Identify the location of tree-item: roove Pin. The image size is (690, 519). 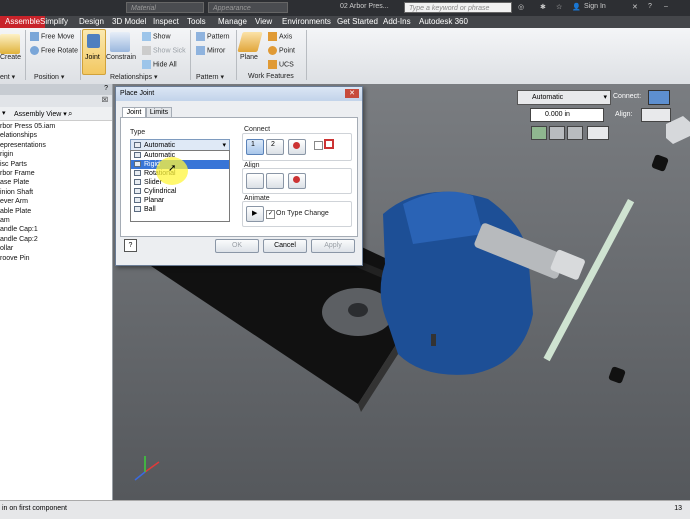
(15, 258).